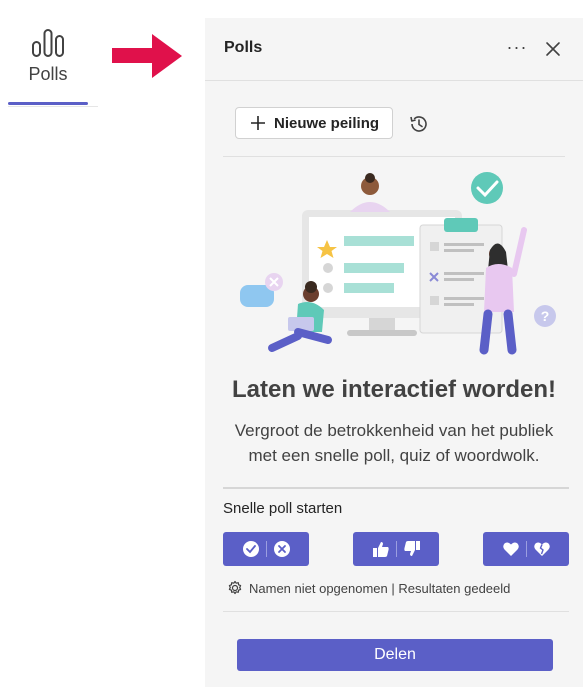 The height and width of the screenshot is (687, 583). I want to click on gear-icon, so click(235, 587).